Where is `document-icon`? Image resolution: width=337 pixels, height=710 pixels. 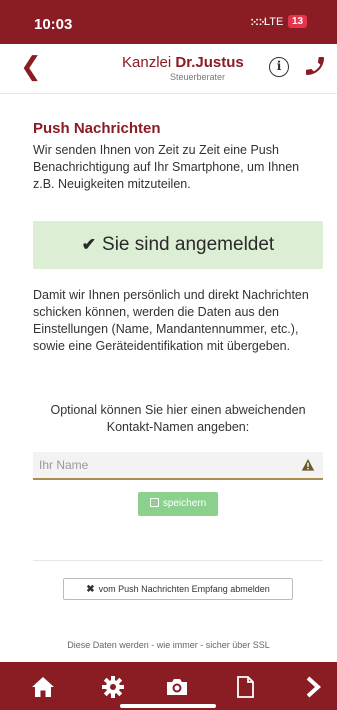 document-icon is located at coordinates (245, 687).